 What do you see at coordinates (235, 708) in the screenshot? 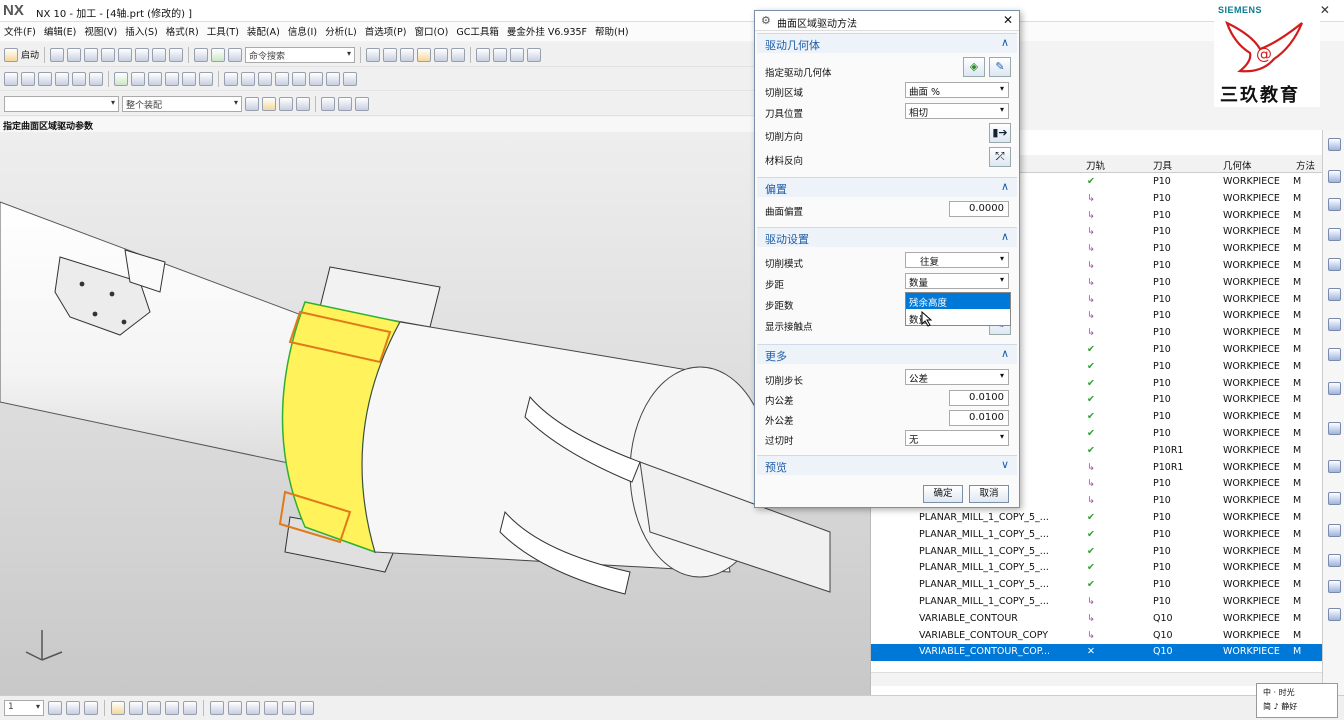
I see `point-constructor-icon` at bounding box center [235, 708].